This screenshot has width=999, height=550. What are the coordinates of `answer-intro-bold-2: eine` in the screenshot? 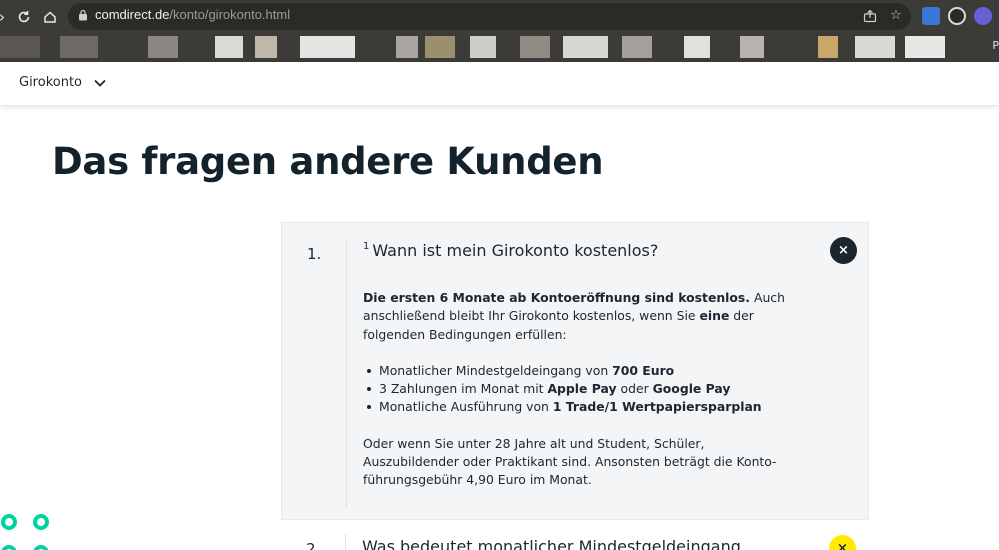 It's located at (714, 316).